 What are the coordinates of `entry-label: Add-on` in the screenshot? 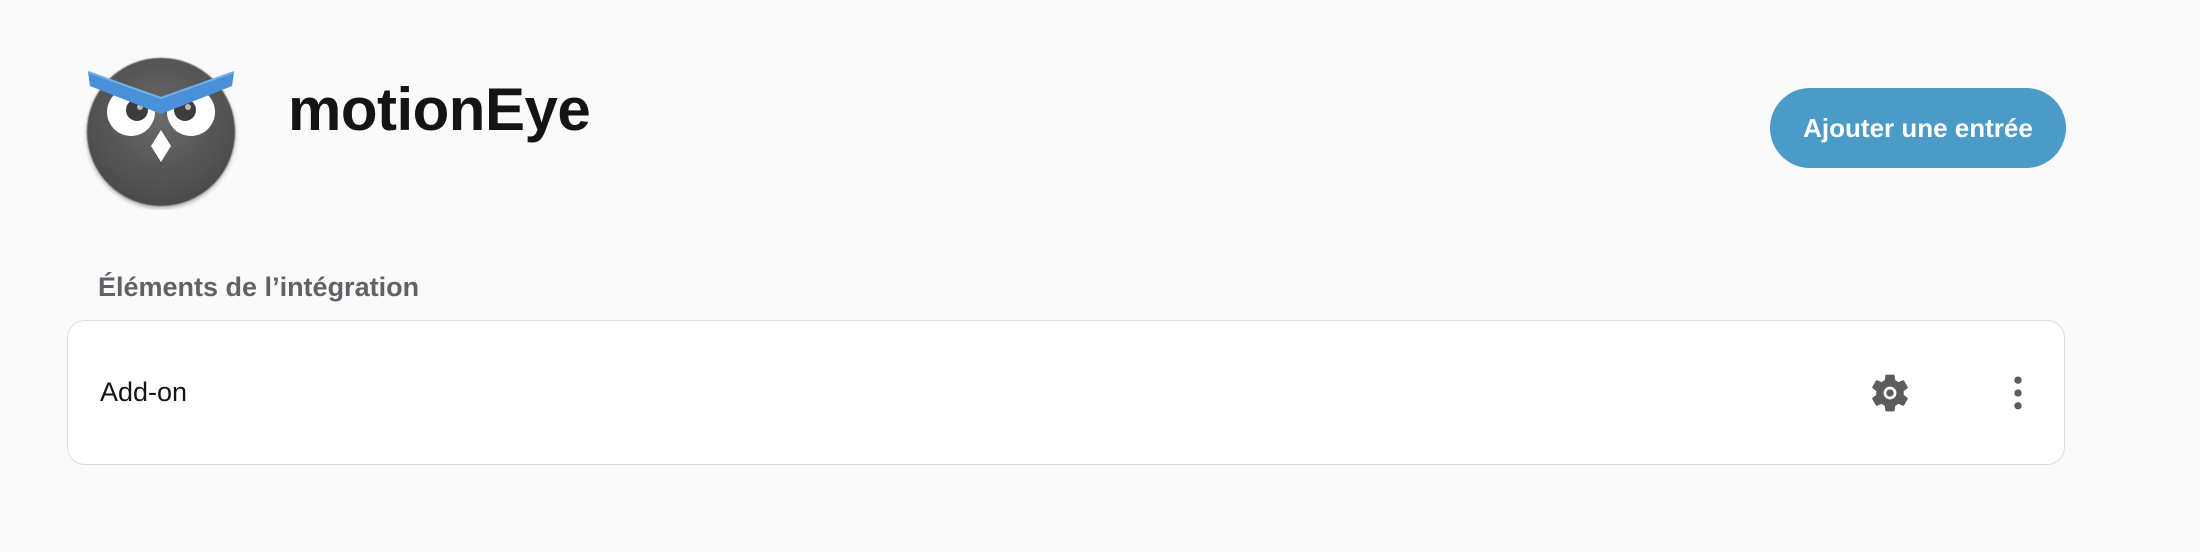 It's located at (144, 392).